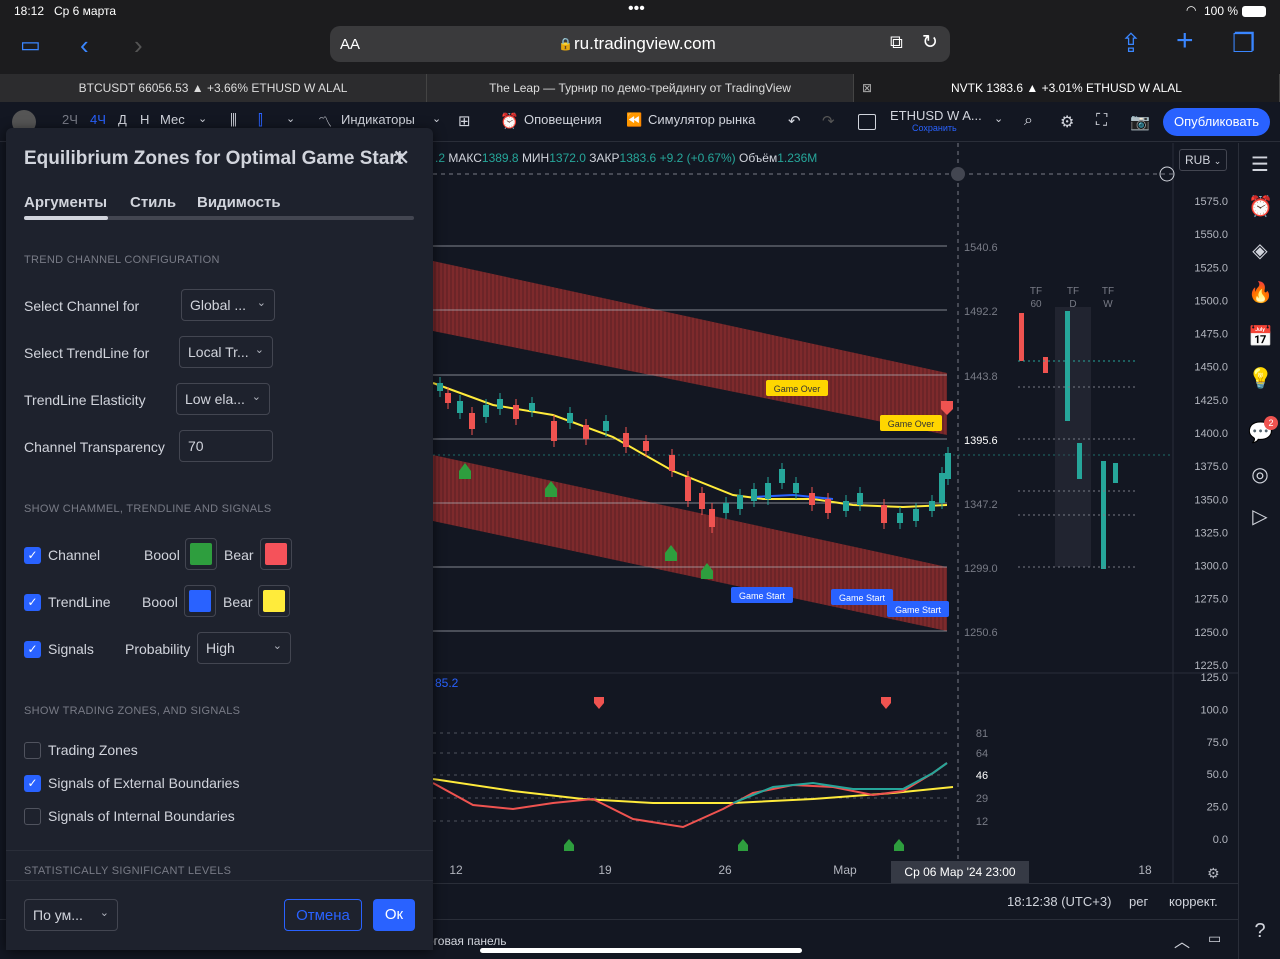 The height and width of the screenshot is (959, 1280). I want to click on templates-icon: ⊞, so click(464, 121).